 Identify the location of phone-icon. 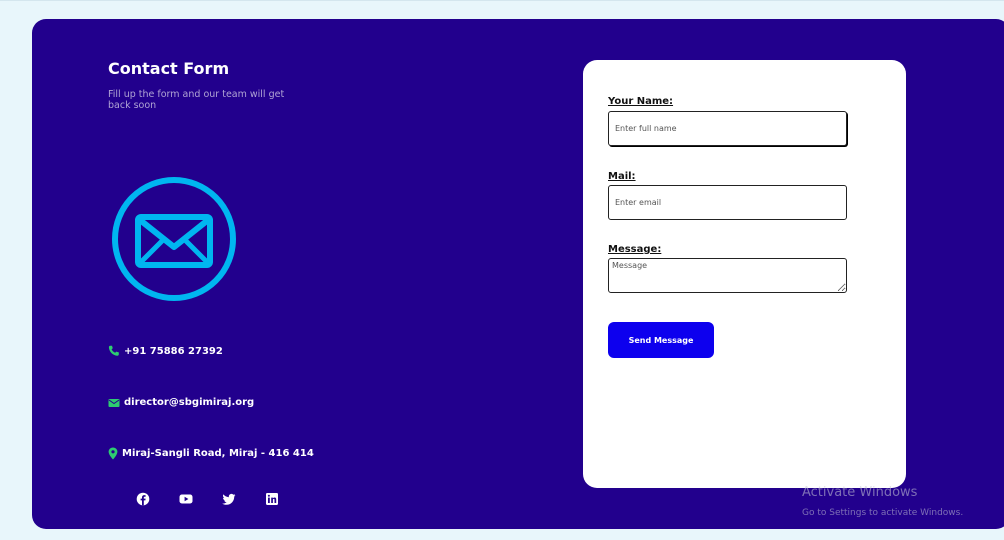
(114, 351).